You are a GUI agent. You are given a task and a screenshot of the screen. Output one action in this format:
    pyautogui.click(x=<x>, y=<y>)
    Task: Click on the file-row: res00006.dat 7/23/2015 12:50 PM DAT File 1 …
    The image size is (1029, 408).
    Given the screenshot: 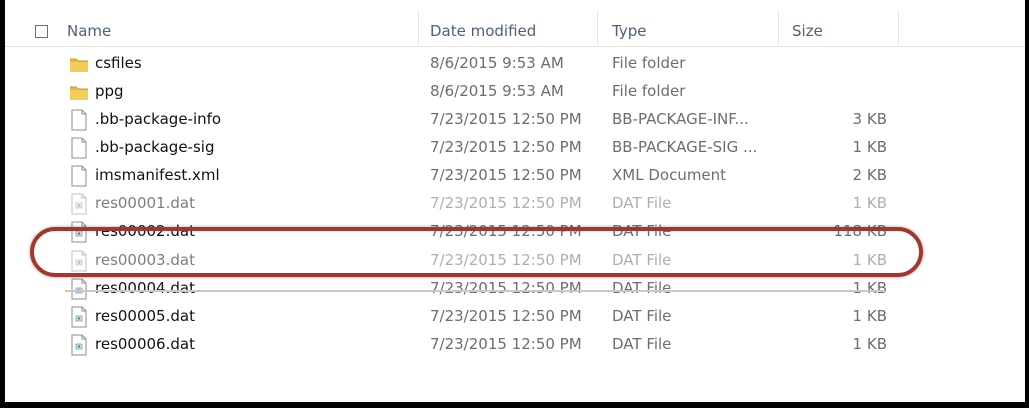 What is the action you would take?
    pyautogui.click(x=515, y=345)
    